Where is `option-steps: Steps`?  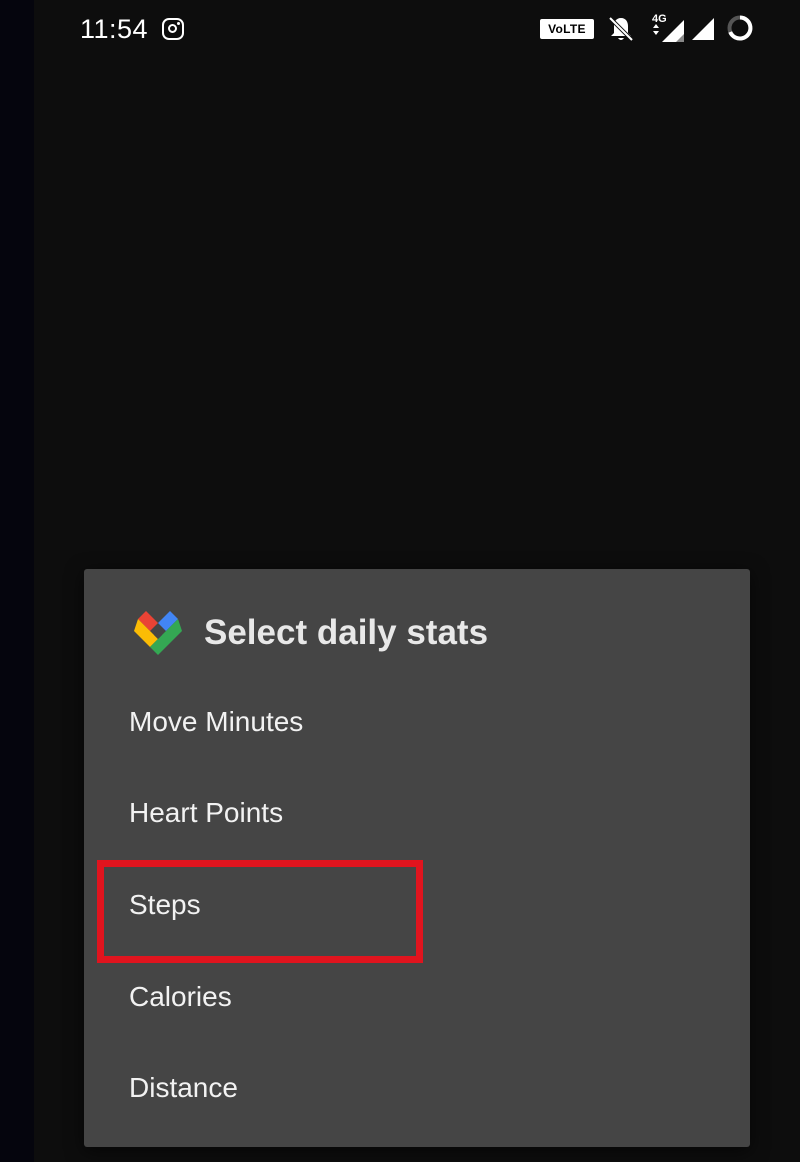
option-steps: Steps is located at coordinates (417, 905).